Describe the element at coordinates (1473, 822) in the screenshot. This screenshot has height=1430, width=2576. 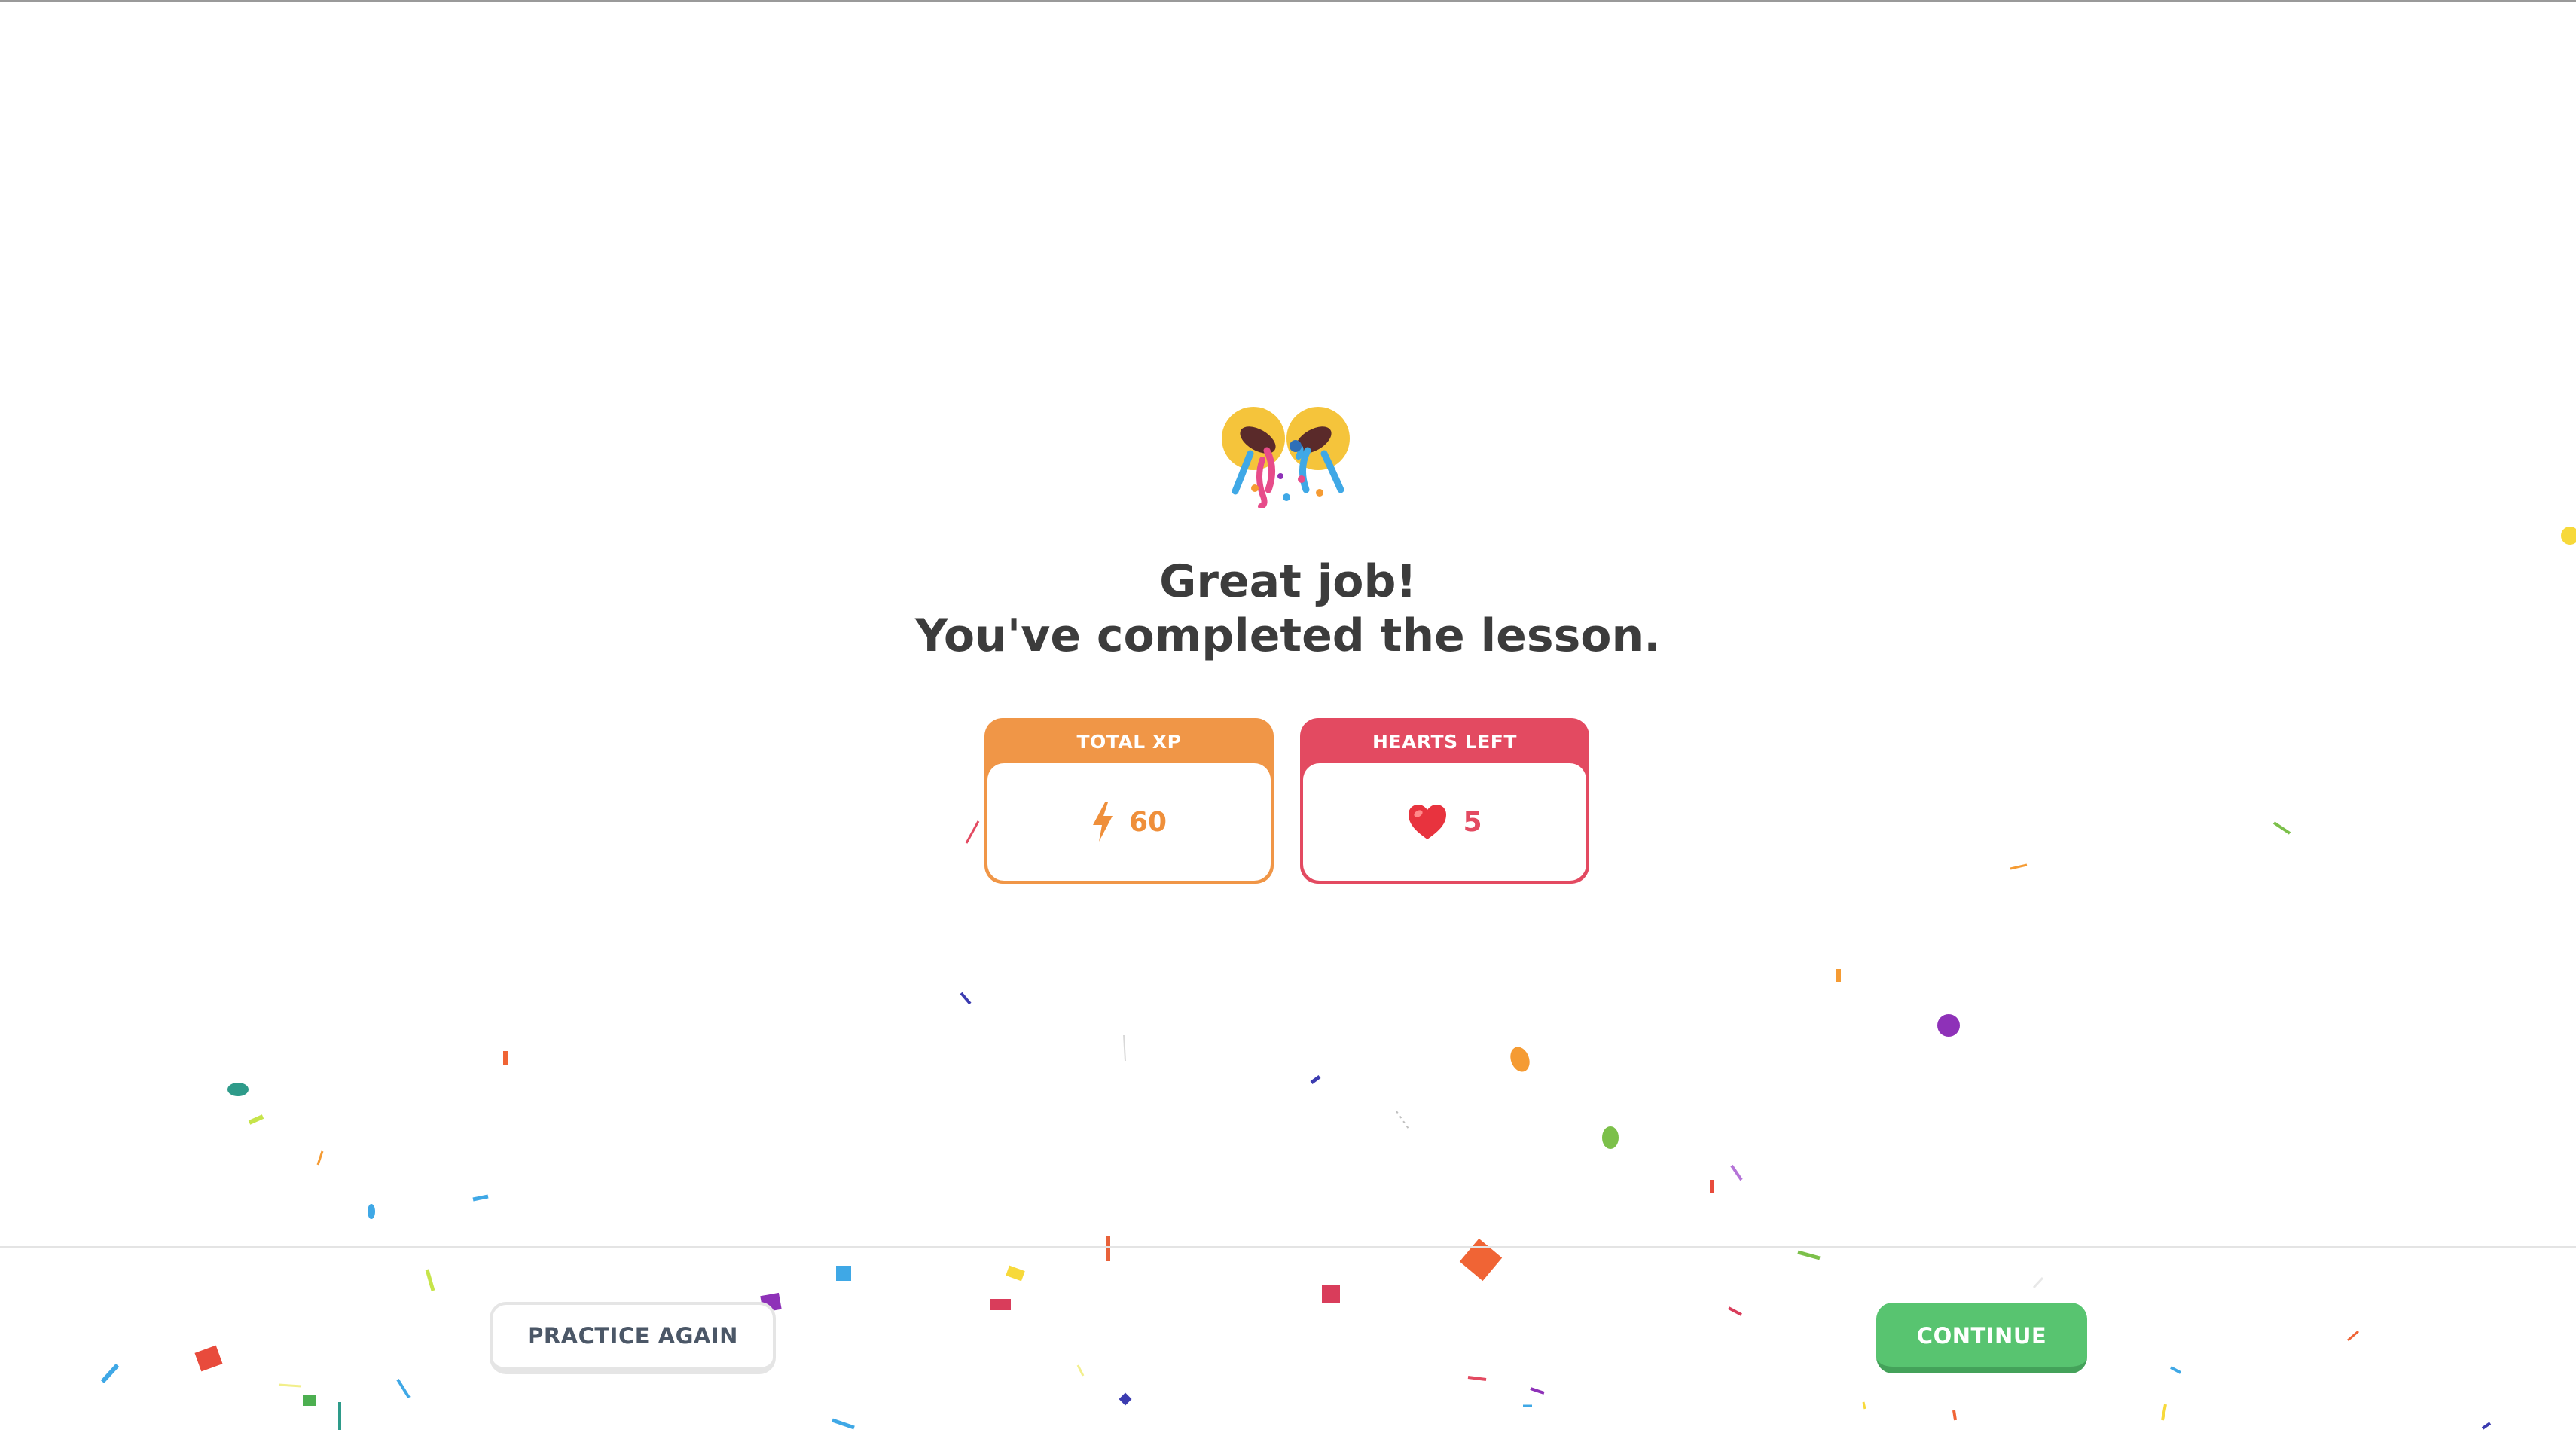
I see `hearts-left-value: 5` at that location.